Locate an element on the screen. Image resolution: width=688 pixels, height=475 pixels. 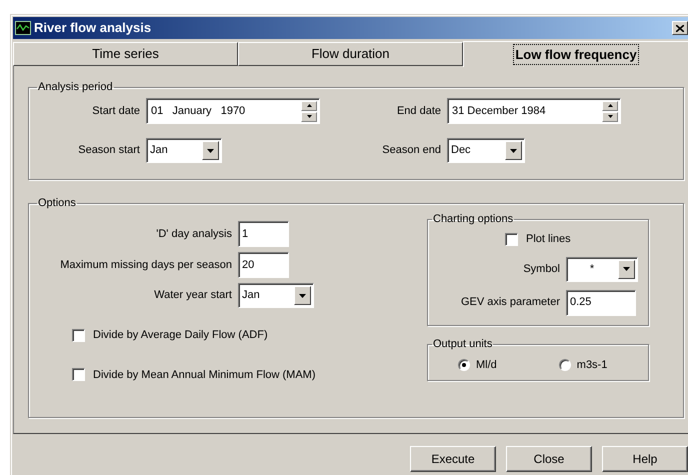
close-icon is located at coordinates (680, 28).